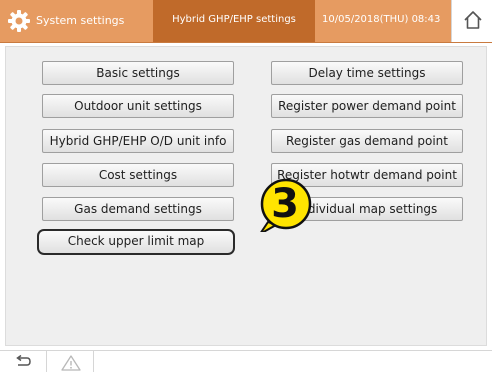  I want to click on section-title-label: Hybrid GHP/EHP settings, so click(234, 19).